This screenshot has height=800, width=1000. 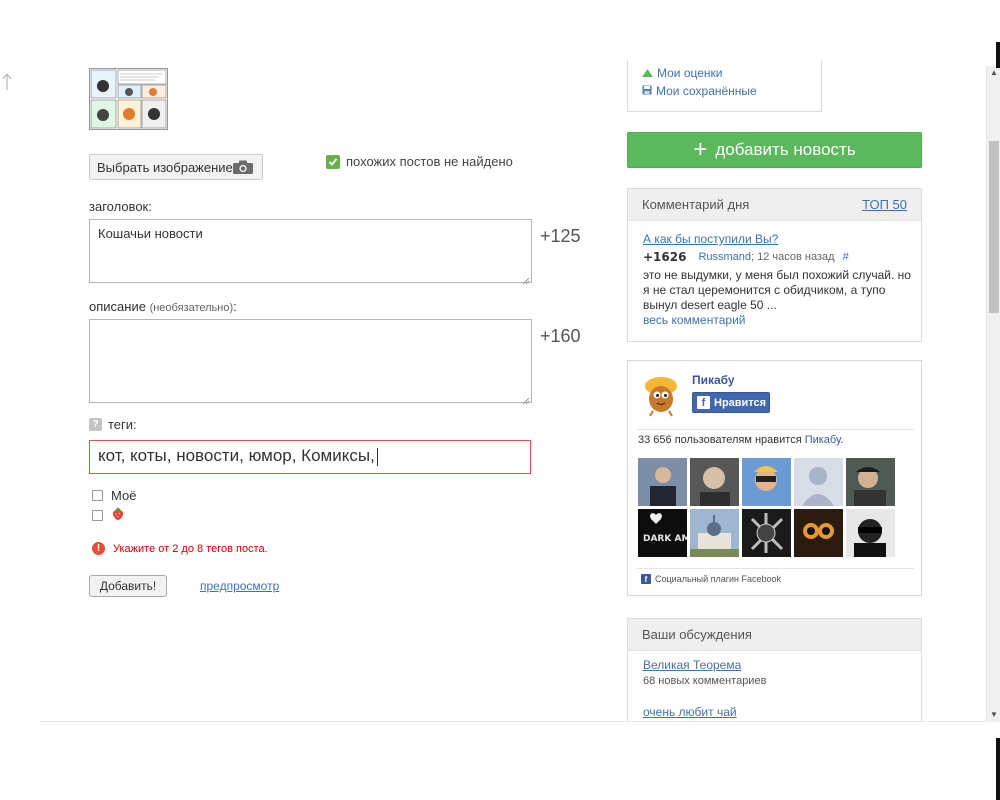 What do you see at coordinates (117, 306) in the screenshot?
I see `description-label-text: описание` at bounding box center [117, 306].